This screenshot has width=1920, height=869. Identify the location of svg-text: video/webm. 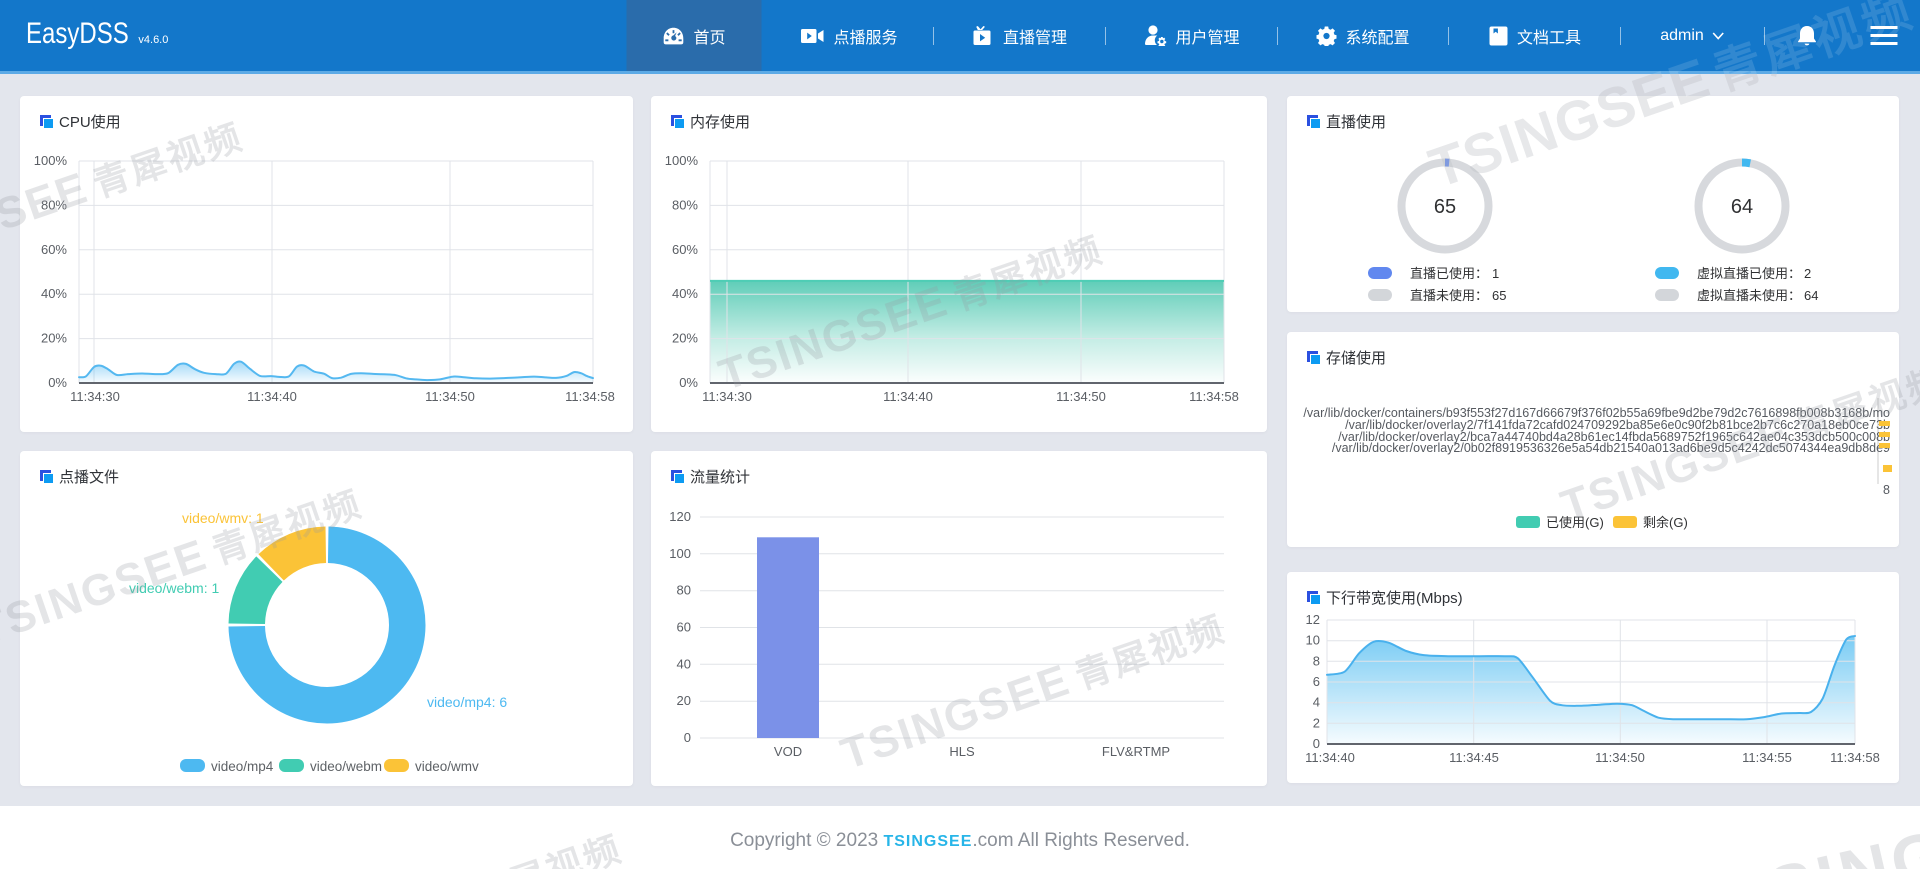
(346, 766).